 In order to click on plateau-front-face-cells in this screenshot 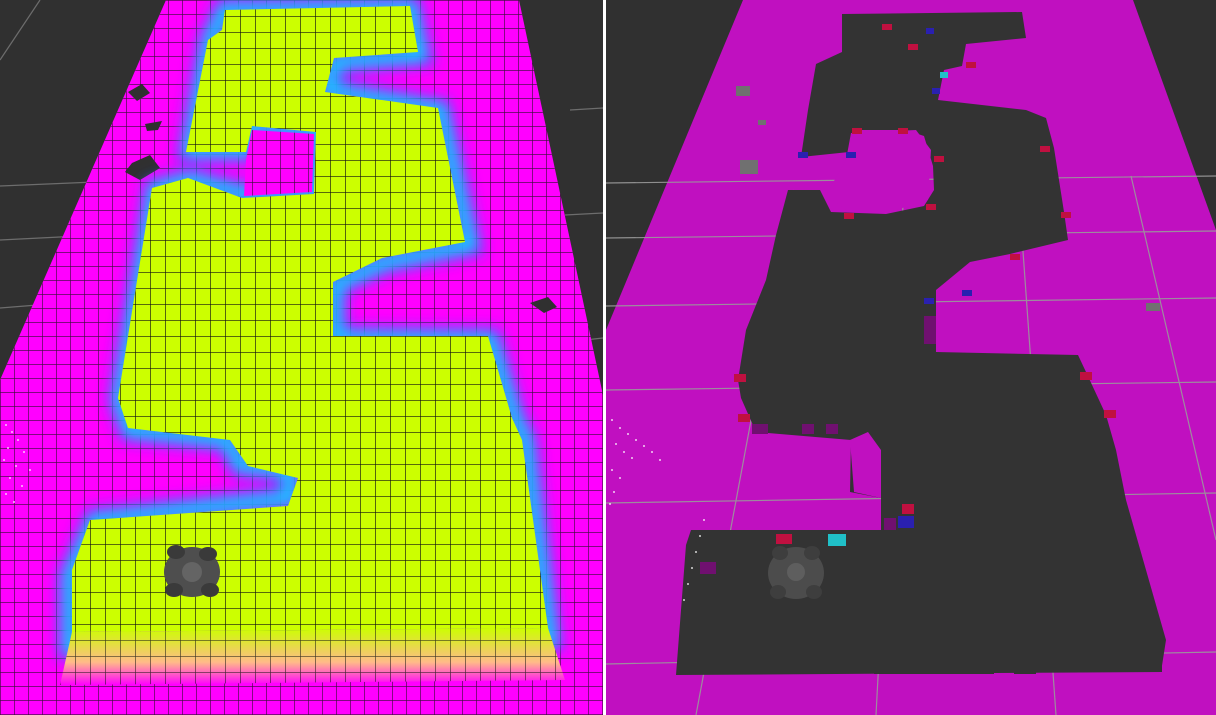, I will do `click(312, 656)`.